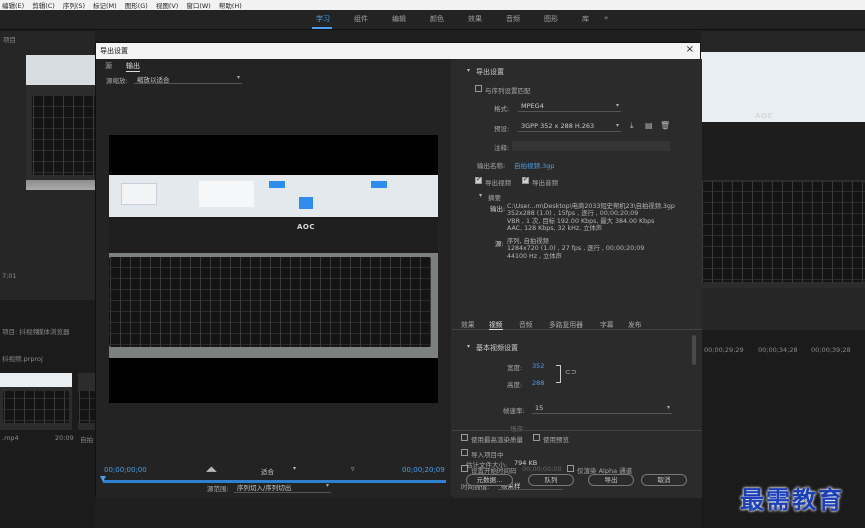  What do you see at coordinates (114, 51) in the screenshot?
I see `dialog-title: 导出设置` at bounding box center [114, 51].